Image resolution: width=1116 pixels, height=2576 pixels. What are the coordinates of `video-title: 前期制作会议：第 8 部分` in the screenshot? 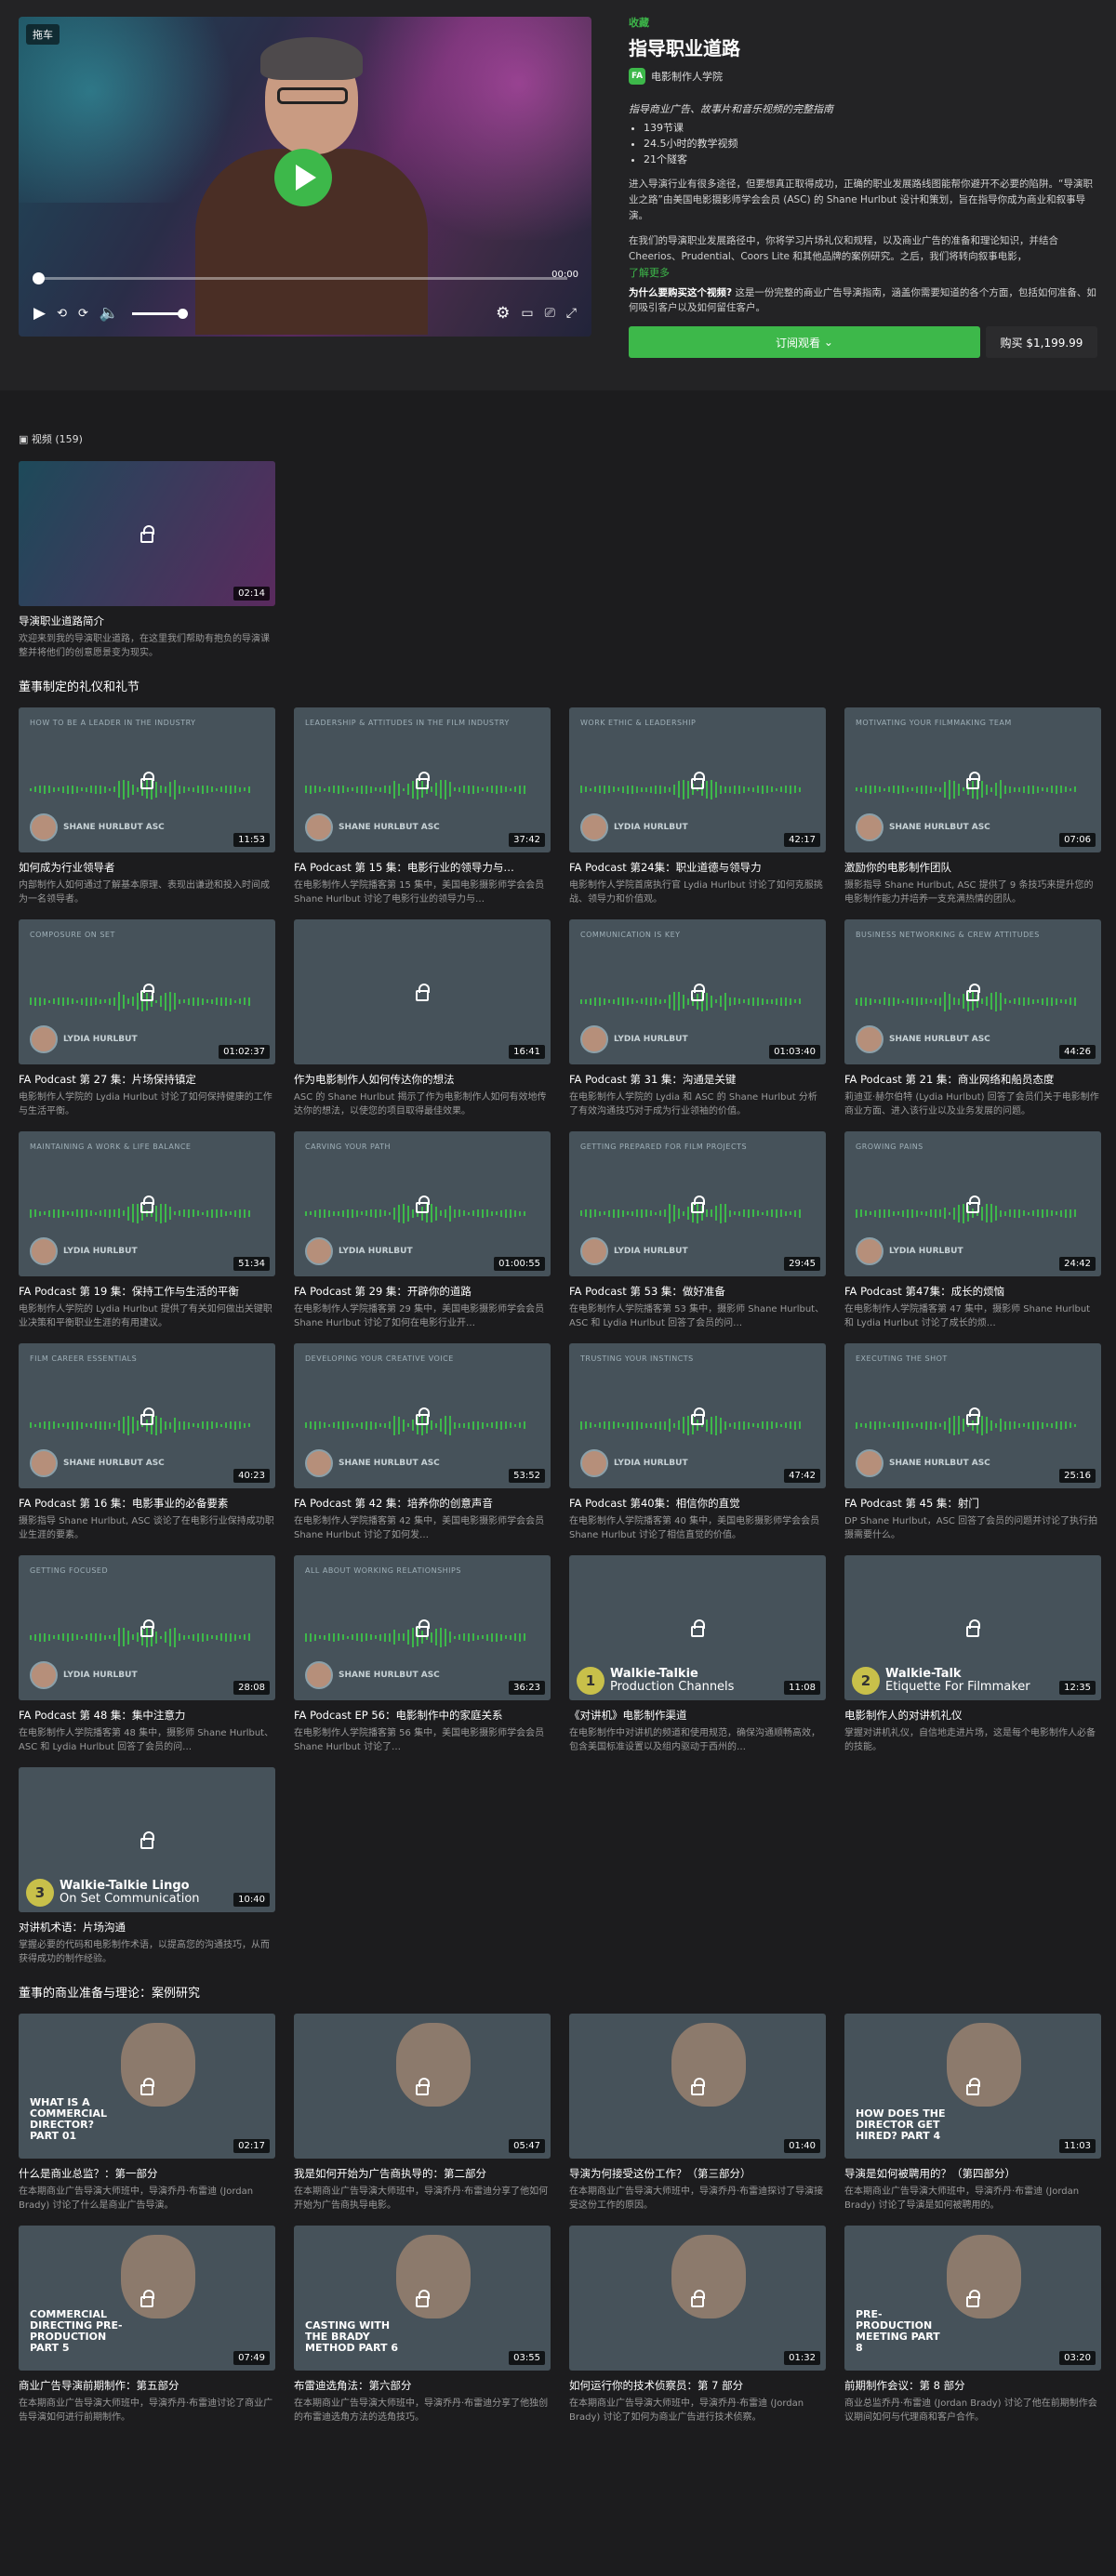 It's located at (973, 2385).